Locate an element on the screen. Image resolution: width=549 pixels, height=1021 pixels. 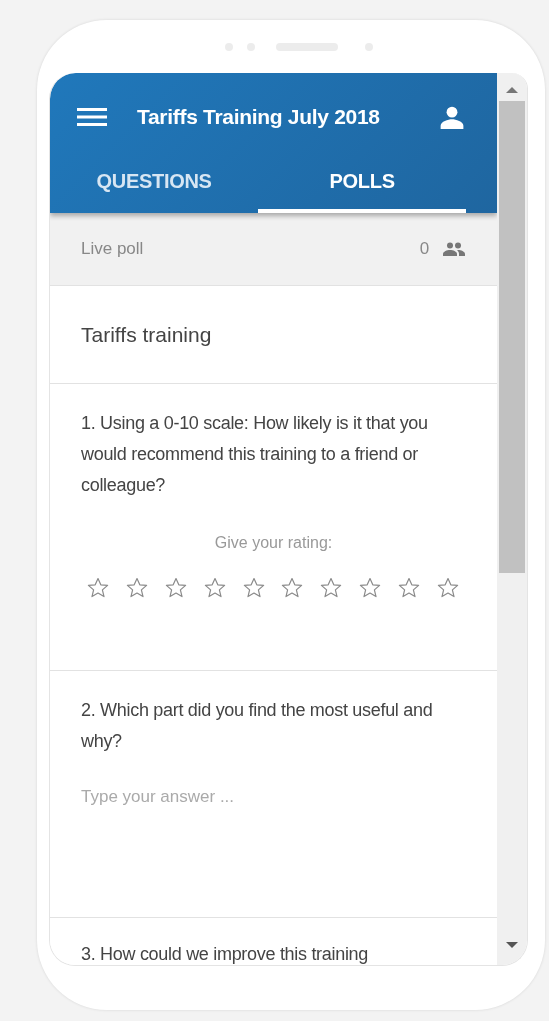
scroll-down-icon is located at coordinates (512, 945).